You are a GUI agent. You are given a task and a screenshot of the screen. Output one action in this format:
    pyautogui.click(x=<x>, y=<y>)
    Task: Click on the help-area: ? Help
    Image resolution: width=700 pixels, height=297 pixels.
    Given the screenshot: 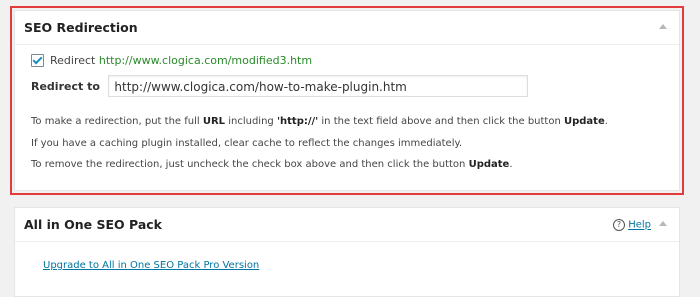 What is the action you would take?
    pyautogui.click(x=632, y=225)
    